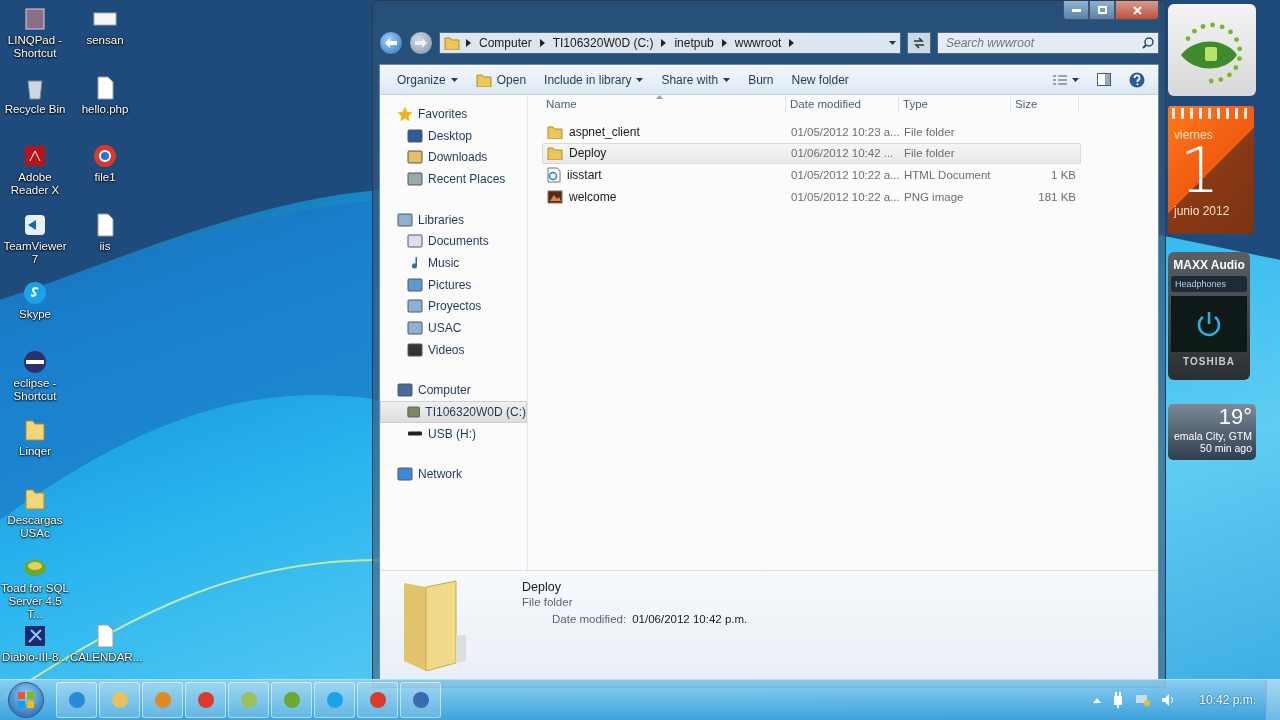 The image size is (1280, 720). I want to click on show-hidden-icons-button, so click(1097, 700).